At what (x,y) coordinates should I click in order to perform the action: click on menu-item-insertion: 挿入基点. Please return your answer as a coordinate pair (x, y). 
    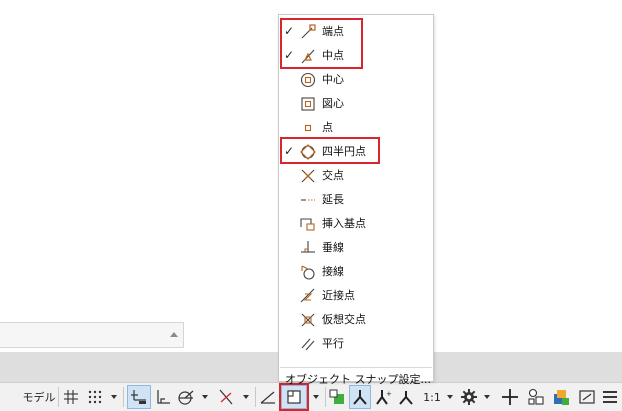
    Looking at the image, I should click on (356, 224).